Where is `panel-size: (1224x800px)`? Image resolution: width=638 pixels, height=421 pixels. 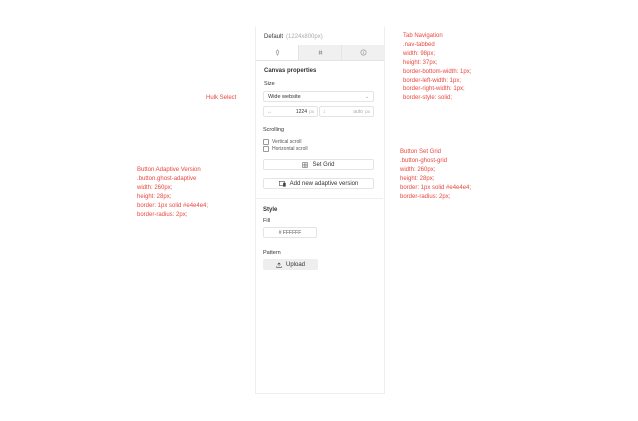 panel-size: (1224x800px) is located at coordinates (304, 37).